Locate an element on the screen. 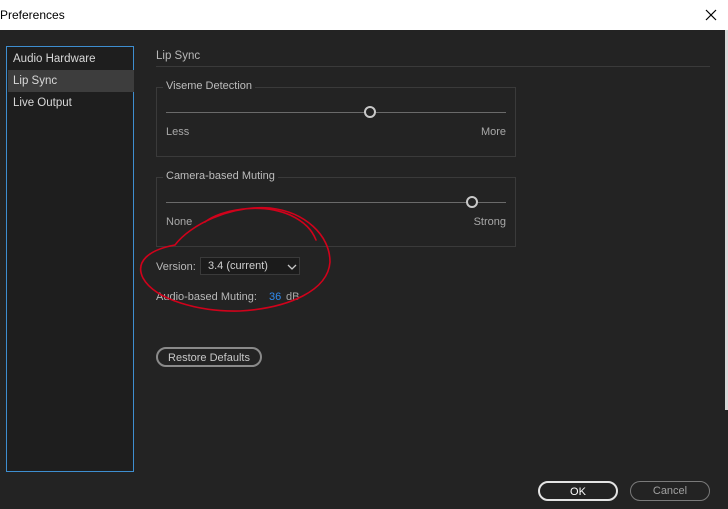  audio-muting-unit: dB is located at coordinates (293, 297).